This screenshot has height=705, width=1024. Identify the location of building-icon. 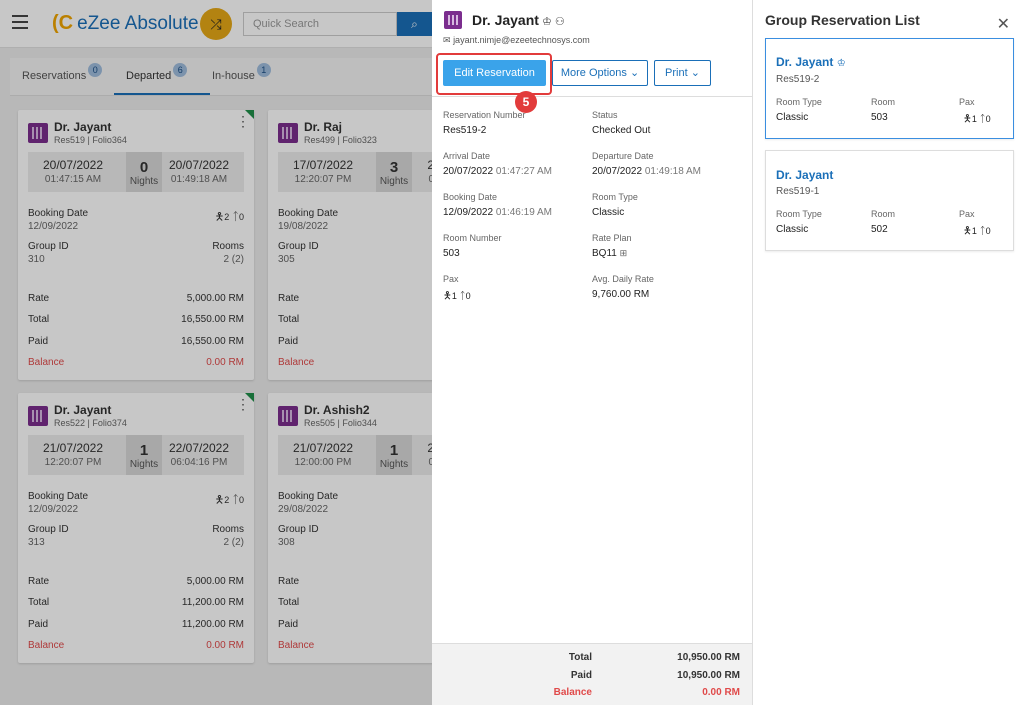
(453, 20).